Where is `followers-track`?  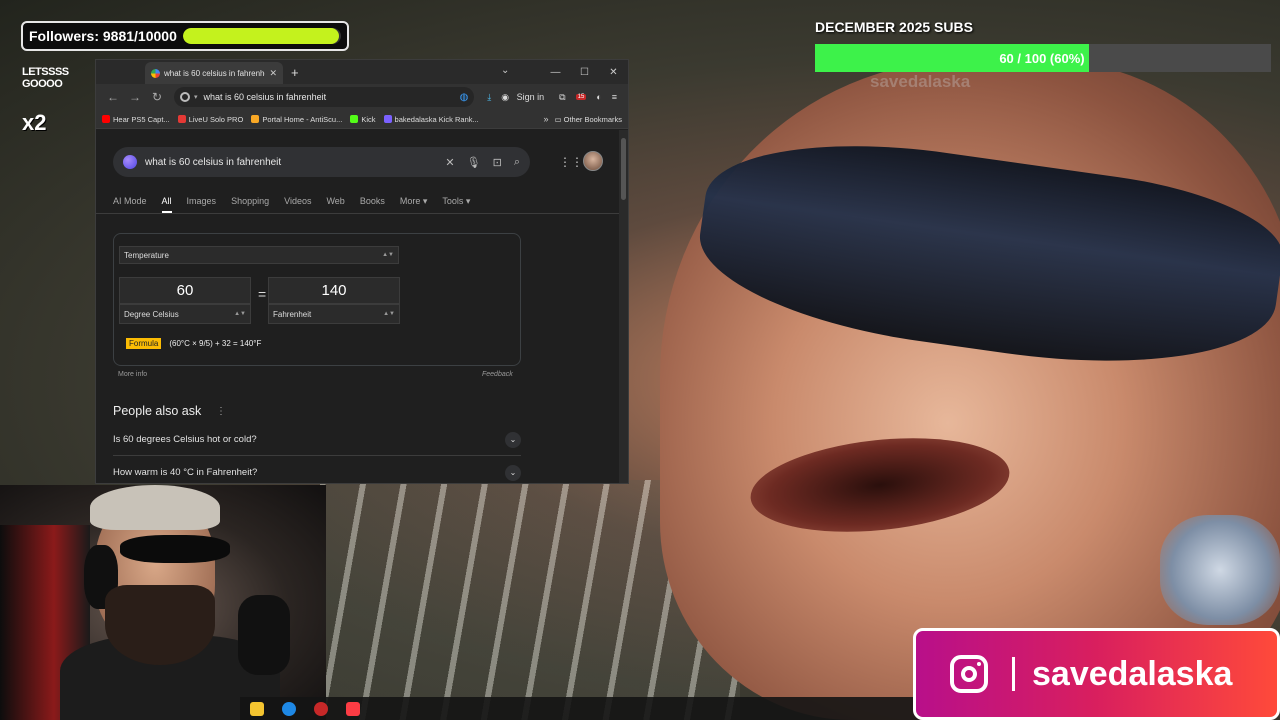
followers-track is located at coordinates (261, 36).